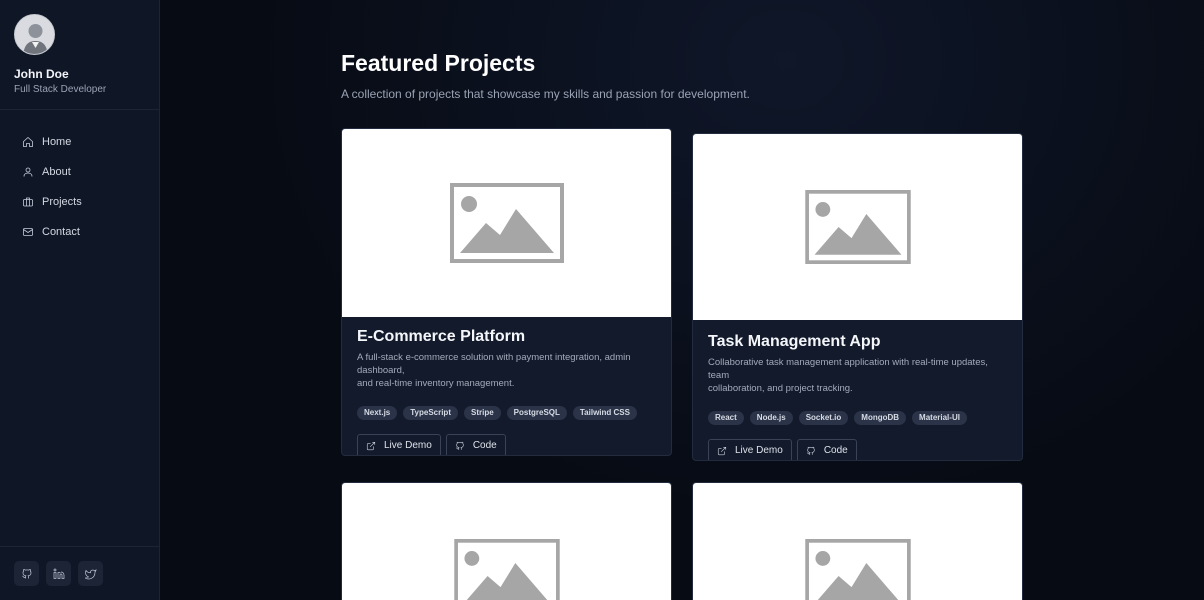 This screenshot has width=1204, height=600. I want to click on github-button, so click(26, 573).